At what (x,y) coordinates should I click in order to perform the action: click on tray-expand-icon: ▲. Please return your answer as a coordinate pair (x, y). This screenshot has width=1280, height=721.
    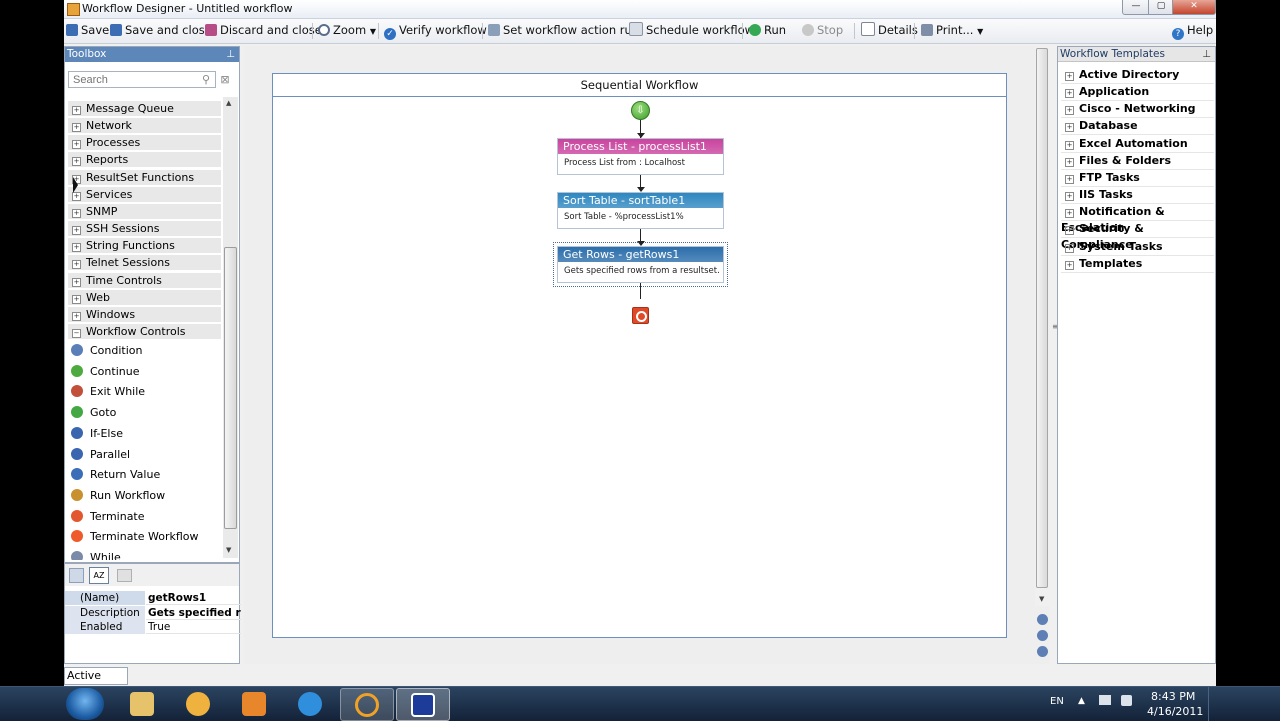
    Looking at the image, I should click on (1081, 701).